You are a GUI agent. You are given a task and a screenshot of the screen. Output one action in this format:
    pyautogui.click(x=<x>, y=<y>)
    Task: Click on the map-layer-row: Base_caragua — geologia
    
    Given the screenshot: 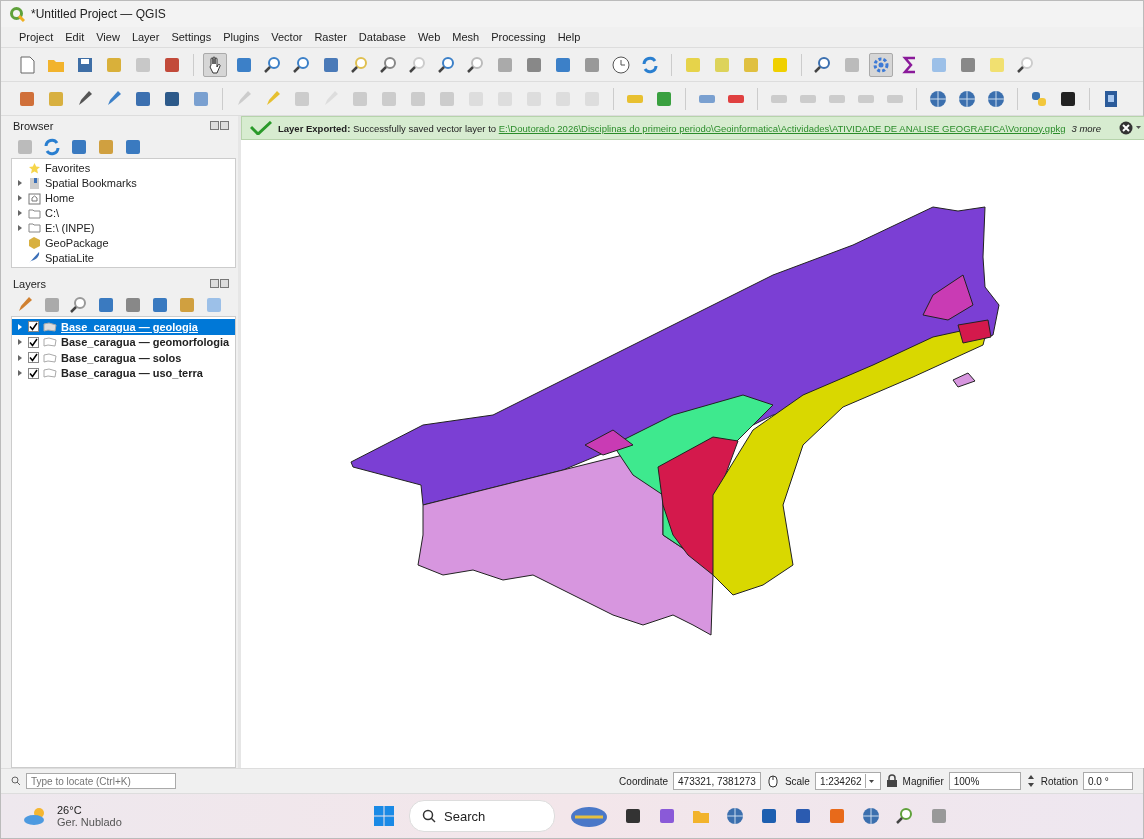 What is the action you would take?
    pyautogui.click(x=123, y=327)
    